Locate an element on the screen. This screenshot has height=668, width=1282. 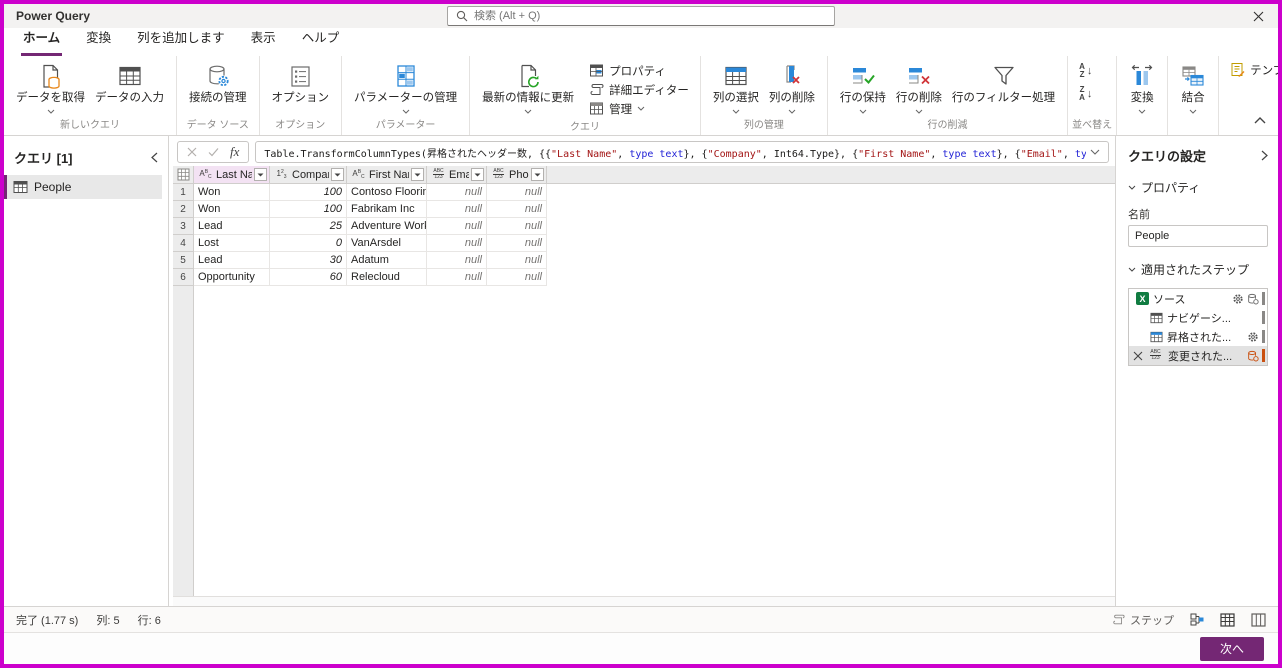
filter-rows-button: 行のフィルター処理 is located at coordinates (1003, 82).